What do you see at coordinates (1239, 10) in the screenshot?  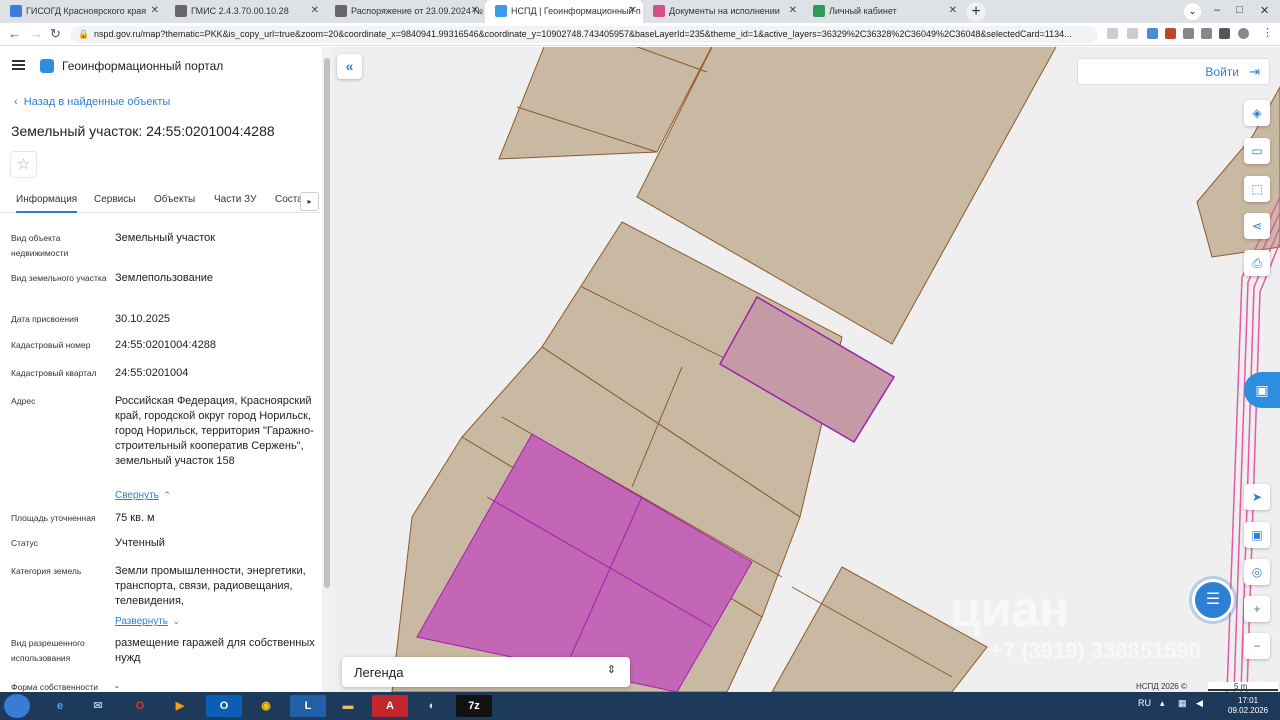 I see `maximize-icon: □` at bounding box center [1239, 10].